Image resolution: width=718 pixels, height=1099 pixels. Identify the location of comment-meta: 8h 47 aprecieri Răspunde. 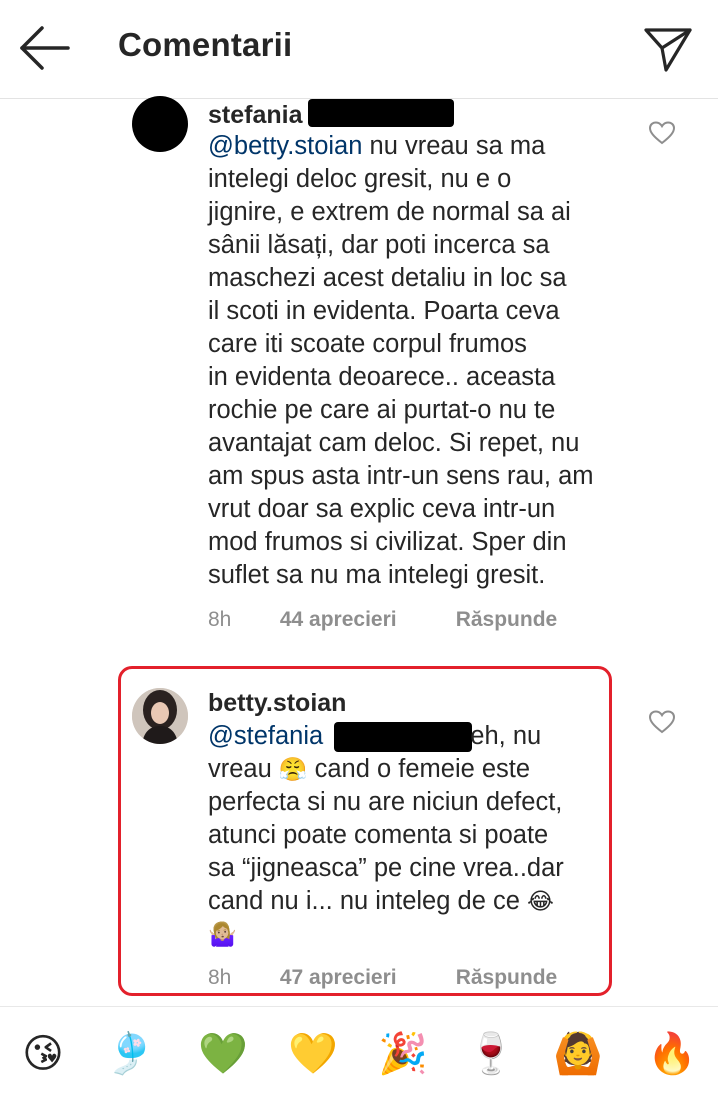
(382, 978).